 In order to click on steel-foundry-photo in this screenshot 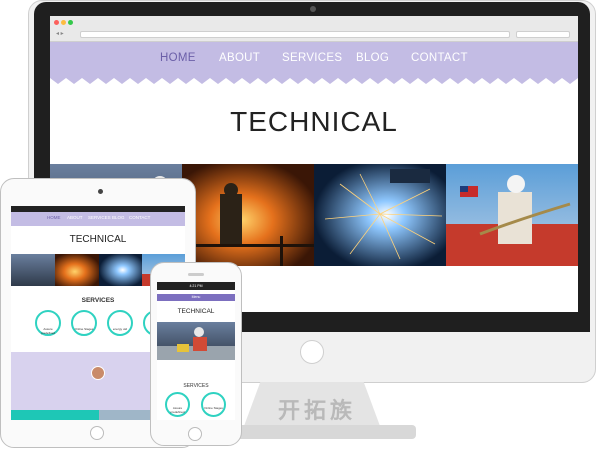, I will do `click(248, 215)`.